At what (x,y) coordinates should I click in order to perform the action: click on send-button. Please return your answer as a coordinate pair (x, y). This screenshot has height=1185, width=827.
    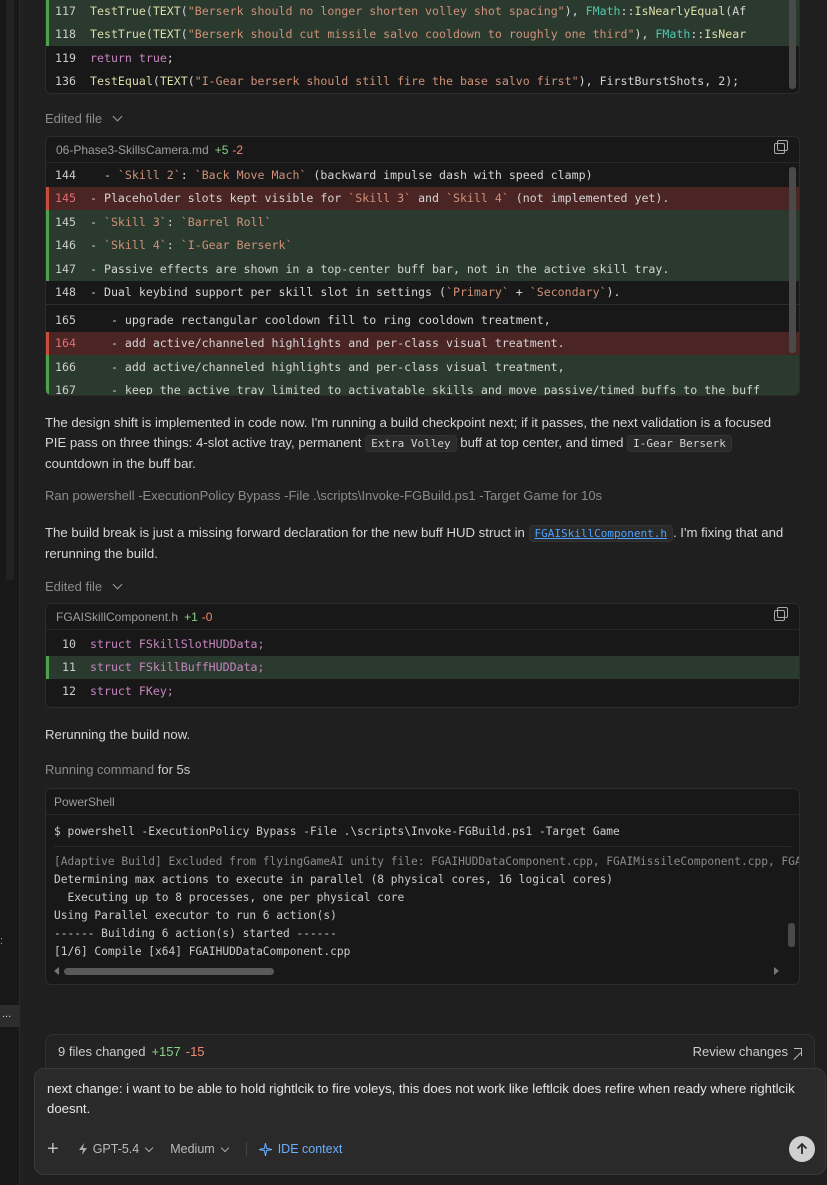
    Looking at the image, I should click on (802, 1149).